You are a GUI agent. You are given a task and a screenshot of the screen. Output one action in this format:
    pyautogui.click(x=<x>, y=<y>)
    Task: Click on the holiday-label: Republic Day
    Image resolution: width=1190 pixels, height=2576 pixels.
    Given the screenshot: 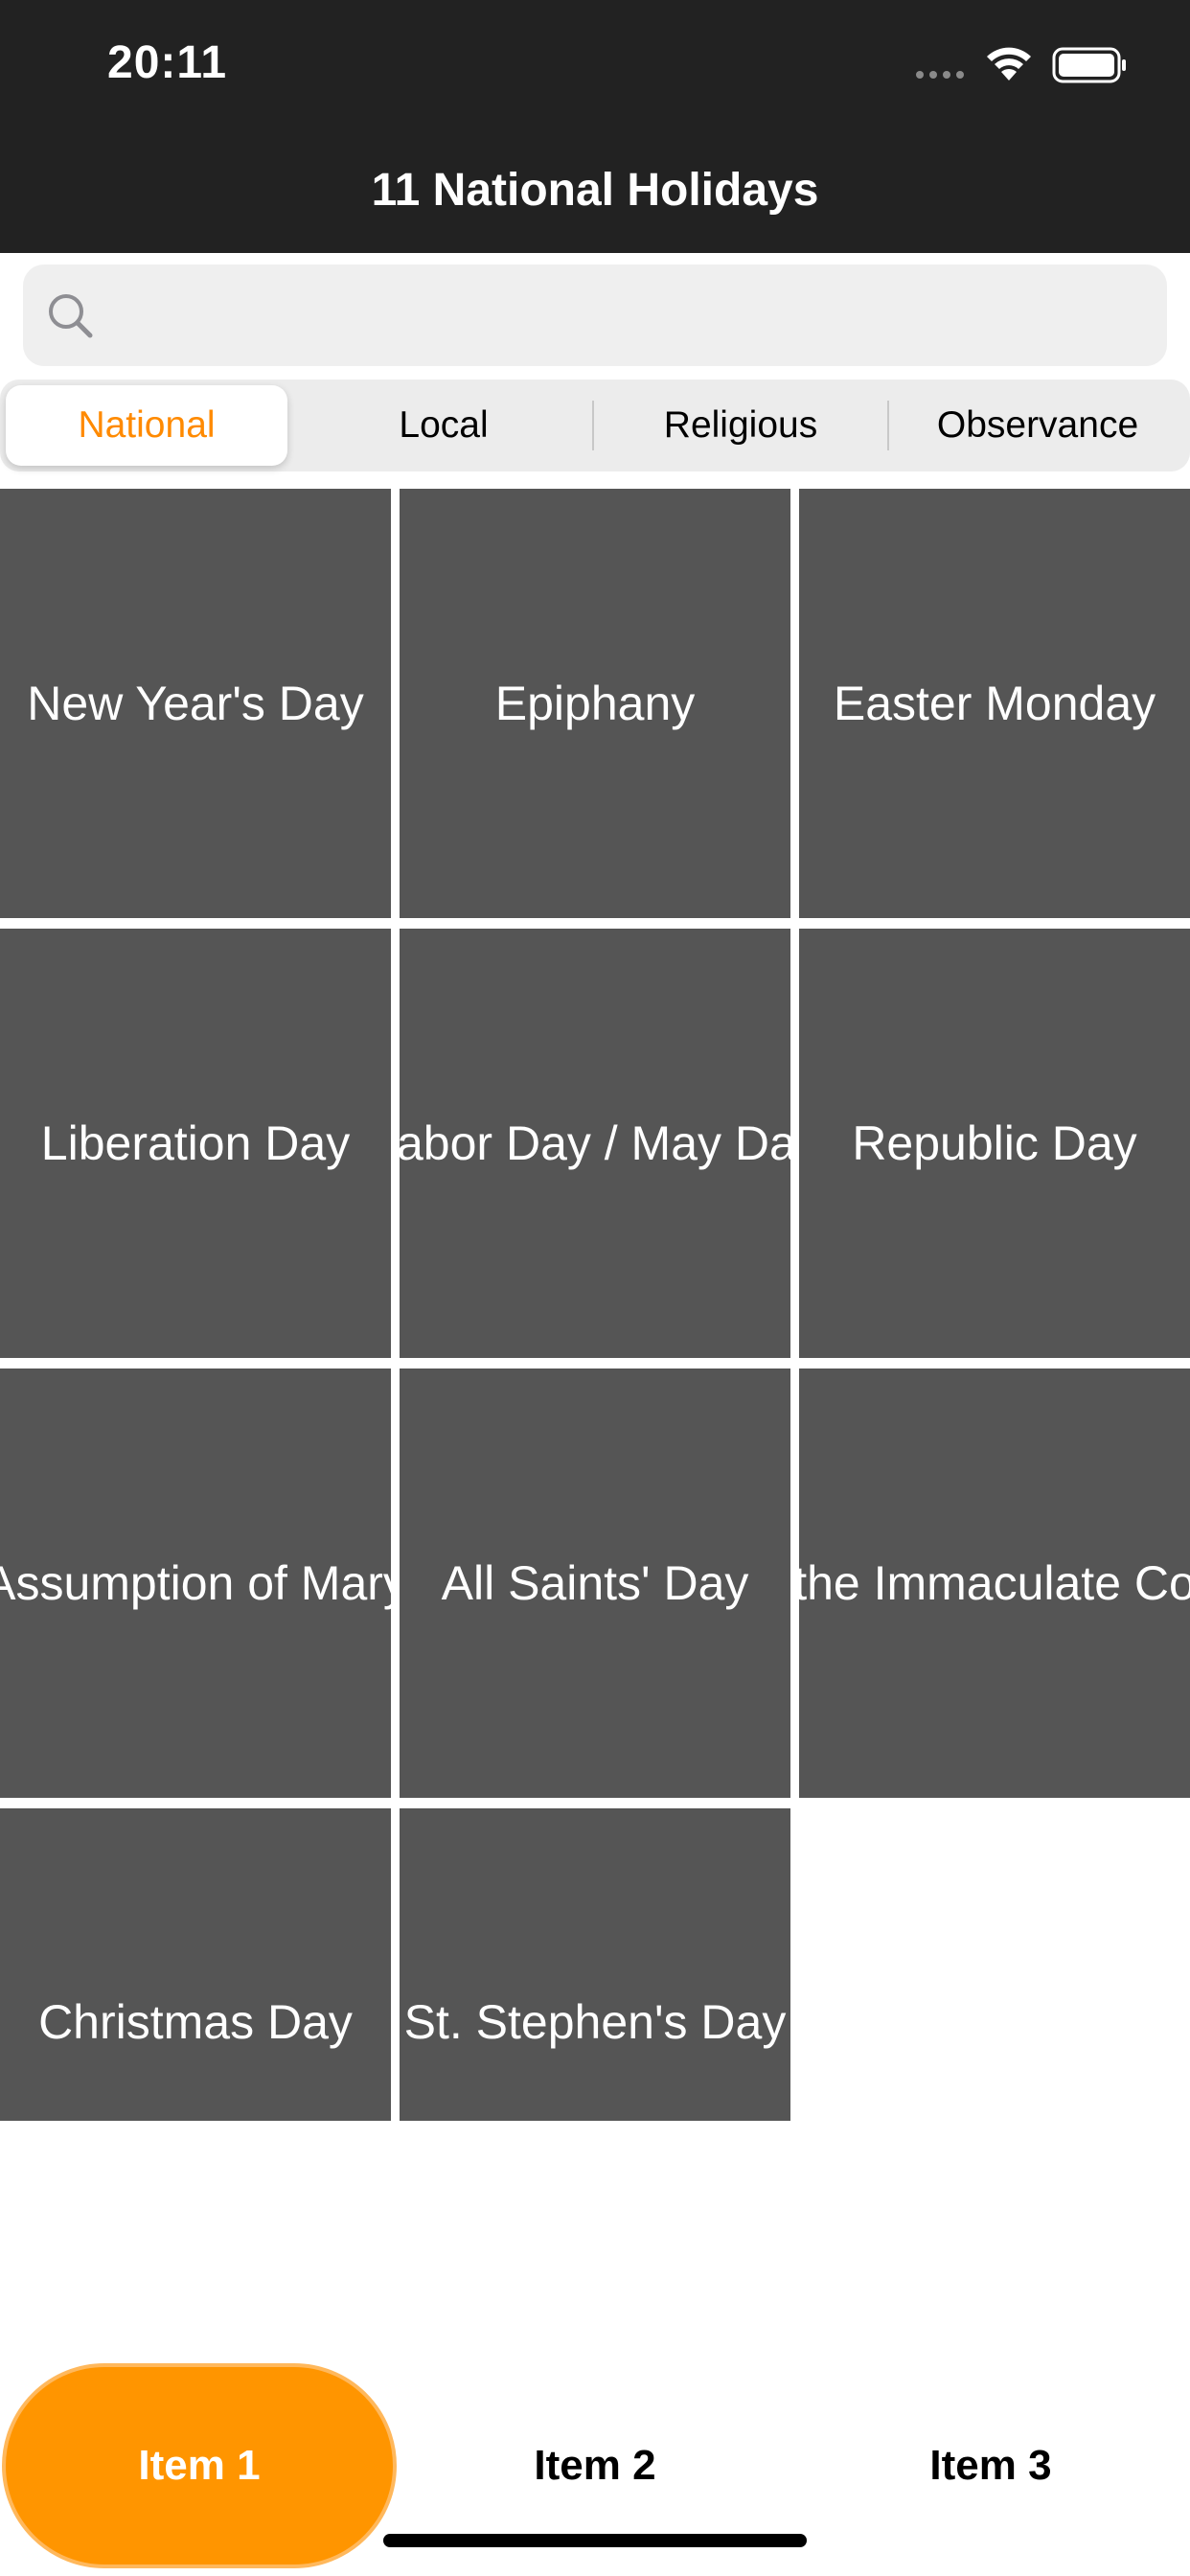 What is the action you would take?
    pyautogui.click(x=995, y=1143)
    